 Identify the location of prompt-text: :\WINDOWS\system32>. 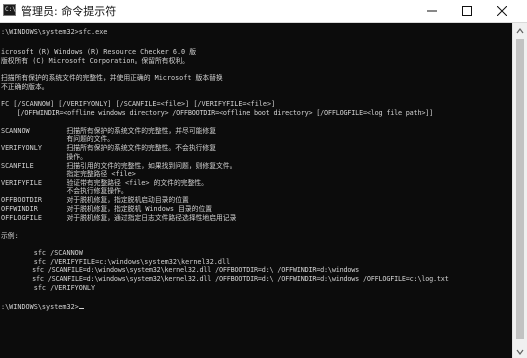
(40, 307).